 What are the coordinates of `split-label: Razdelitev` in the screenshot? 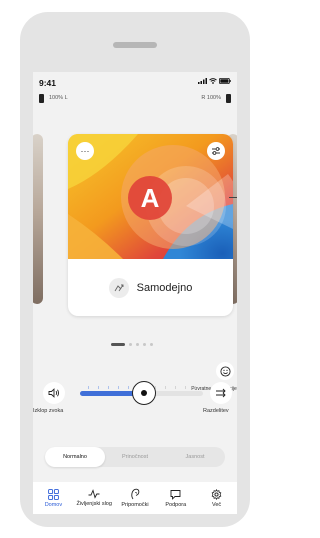 It's located at (216, 411).